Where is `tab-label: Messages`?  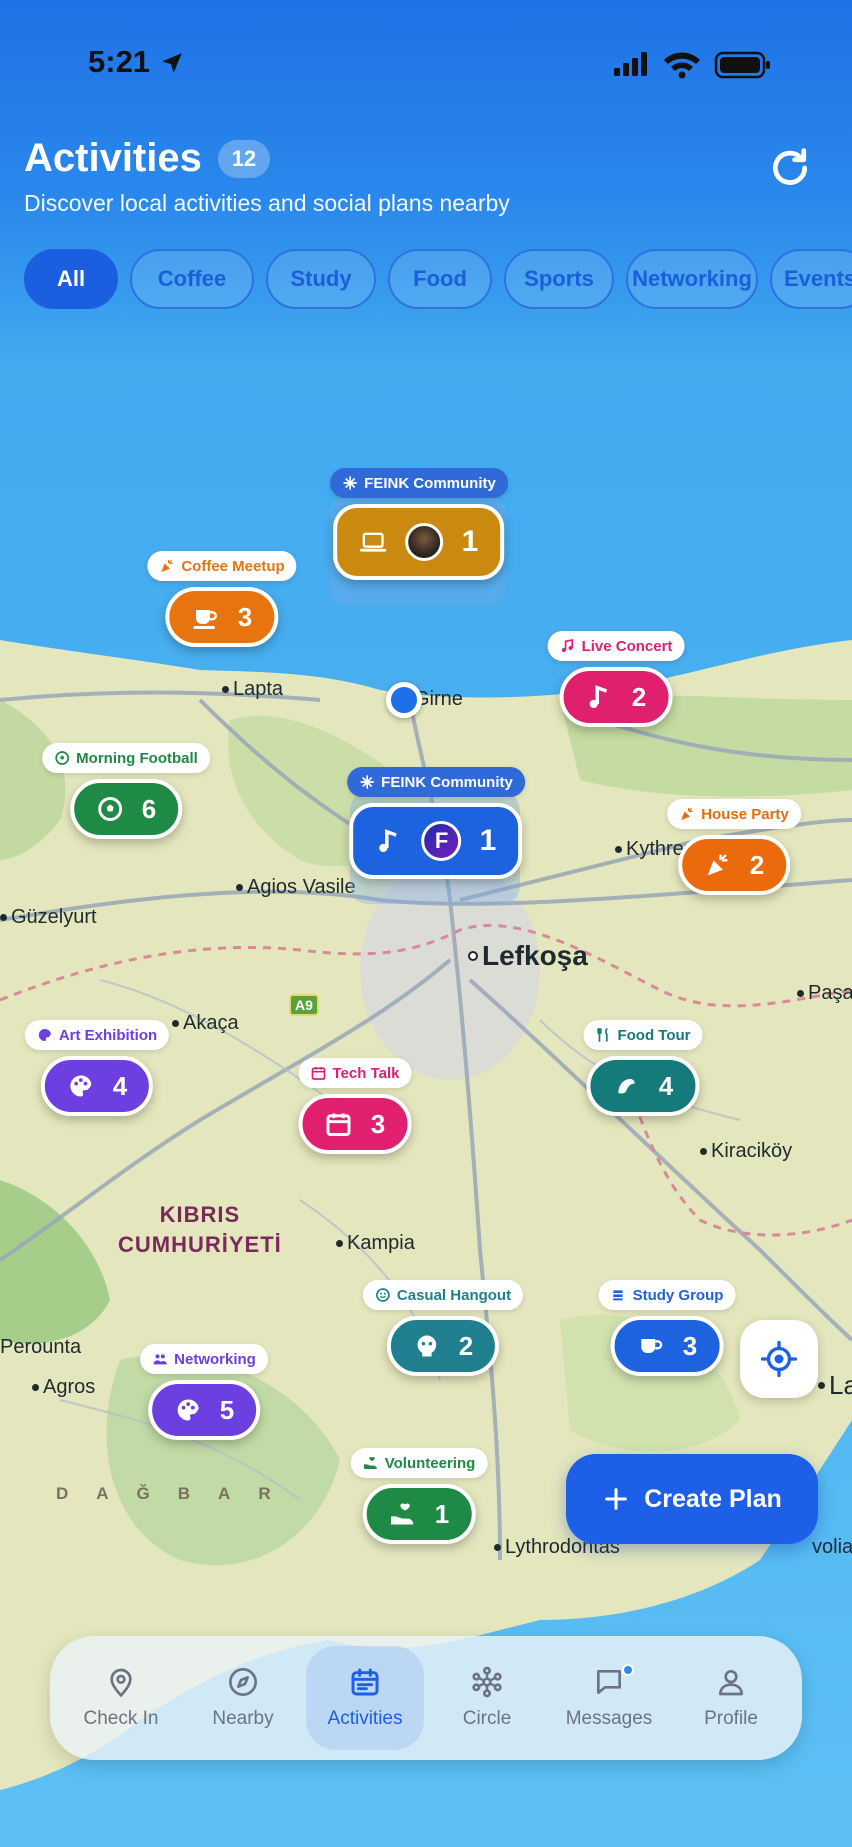 tab-label: Messages is located at coordinates (609, 1718).